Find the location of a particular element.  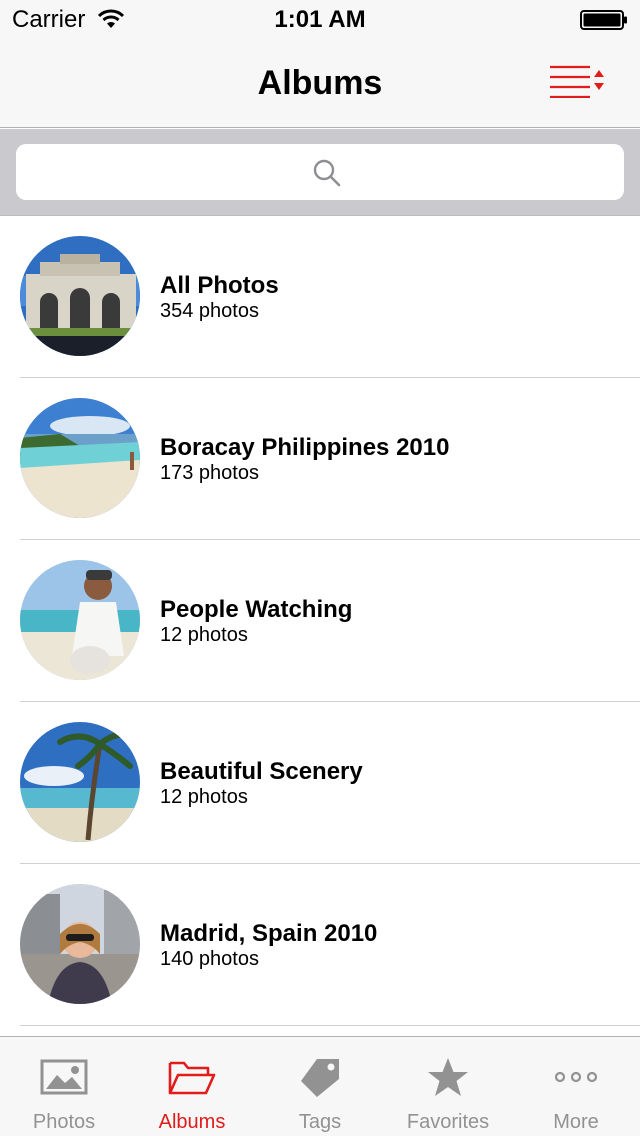

tag-icon is located at coordinates (320, 1078).